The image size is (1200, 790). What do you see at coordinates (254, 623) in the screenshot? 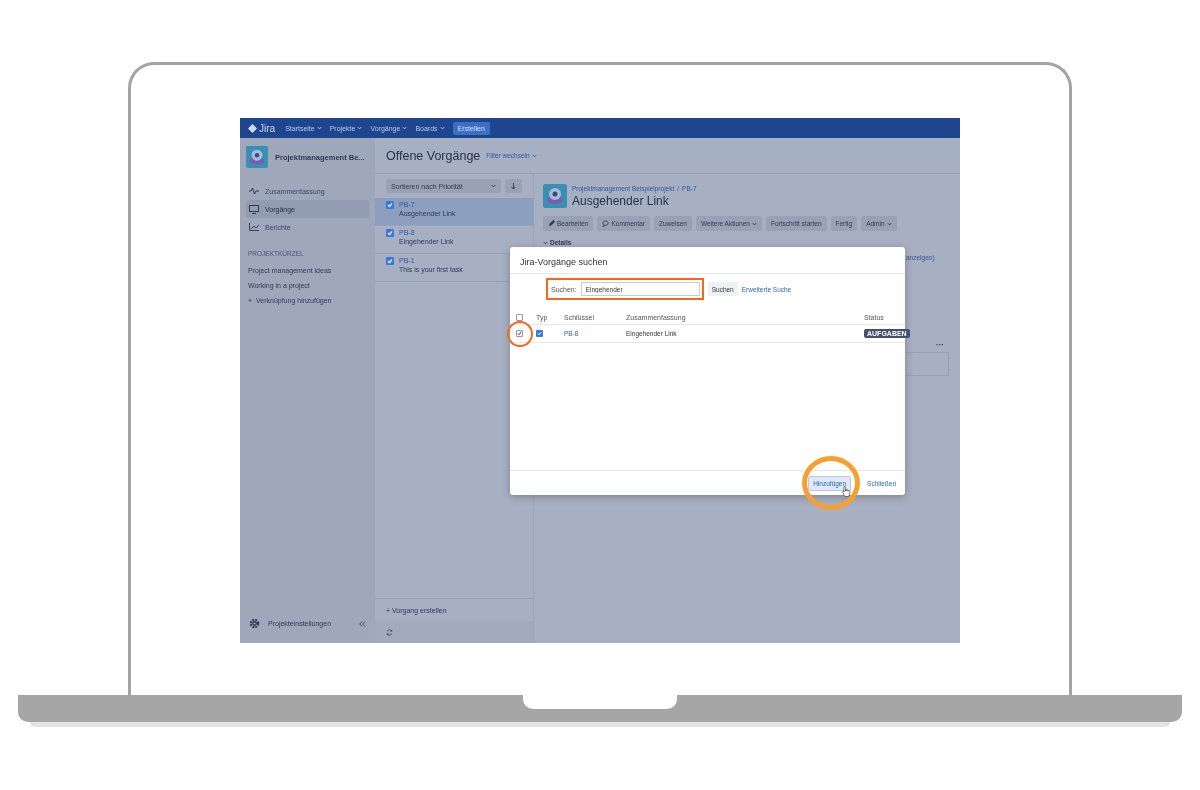
I see `settings-icon` at bounding box center [254, 623].